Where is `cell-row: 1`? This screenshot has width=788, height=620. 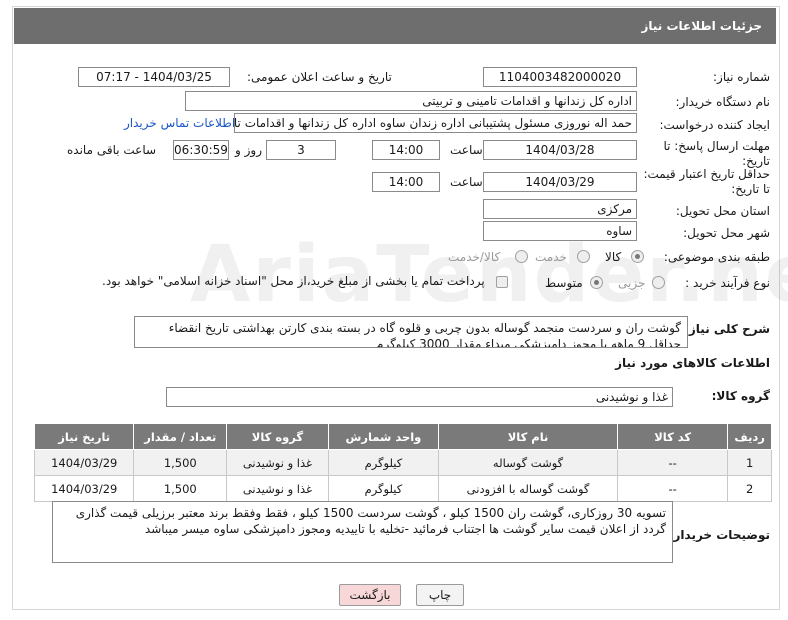
cell-row: 1 is located at coordinates (749, 462).